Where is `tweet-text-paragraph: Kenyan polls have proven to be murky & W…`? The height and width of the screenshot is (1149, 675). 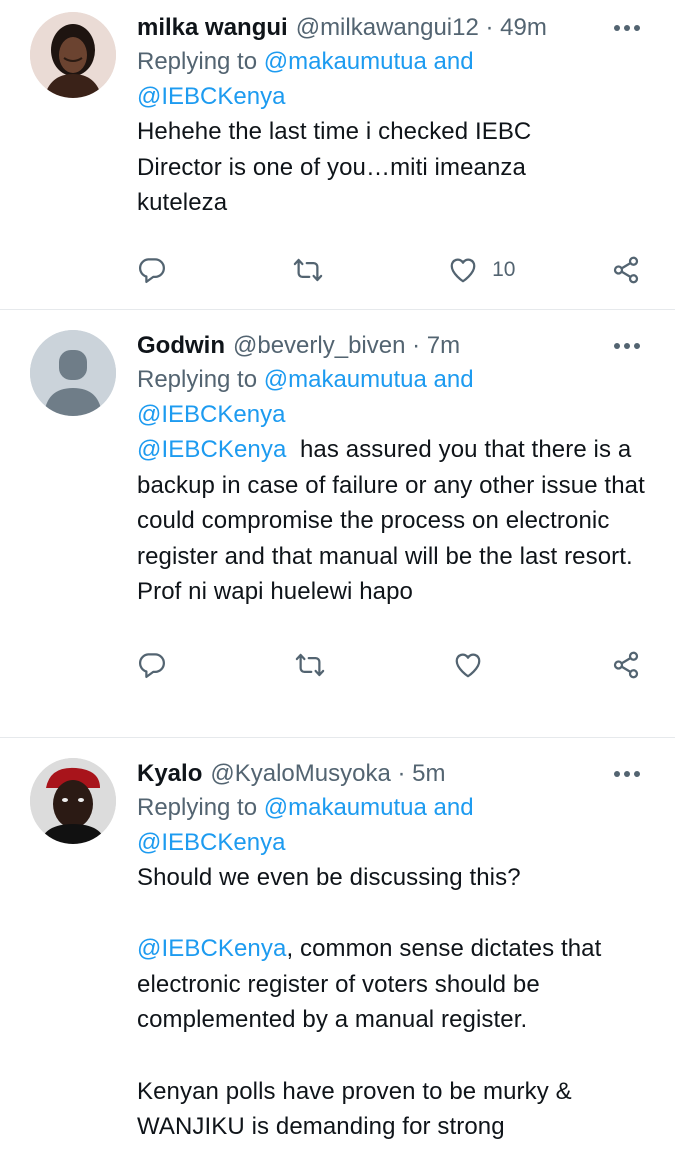 tweet-text-paragraph: Kenyan polls have proven to be murky & W… is located at coordinates (354, 1109).